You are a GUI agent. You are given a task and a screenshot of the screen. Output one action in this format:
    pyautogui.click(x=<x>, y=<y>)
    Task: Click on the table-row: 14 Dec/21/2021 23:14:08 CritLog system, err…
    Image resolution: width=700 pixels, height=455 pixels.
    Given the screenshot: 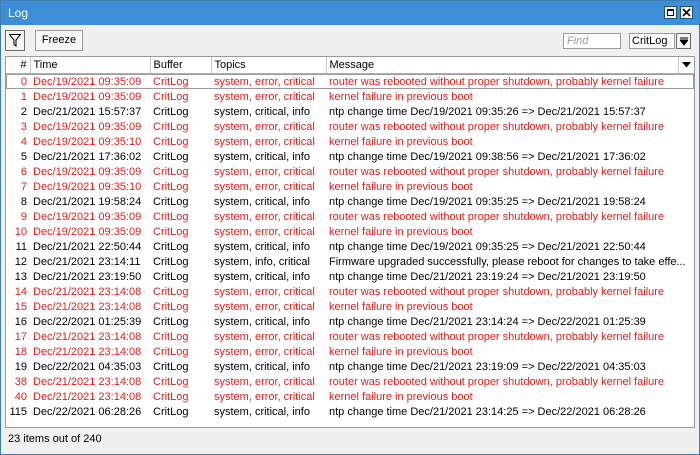 What is the action you would take?
    pyautogui.click(x=350, y=291)
    